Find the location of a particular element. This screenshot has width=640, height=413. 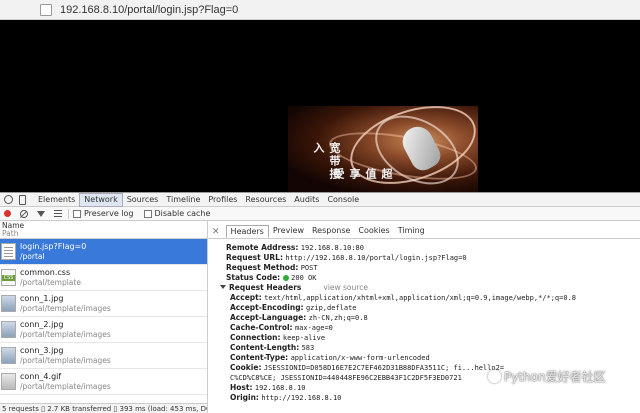

tab-audits: Audits is located at coordinates (306, 200).